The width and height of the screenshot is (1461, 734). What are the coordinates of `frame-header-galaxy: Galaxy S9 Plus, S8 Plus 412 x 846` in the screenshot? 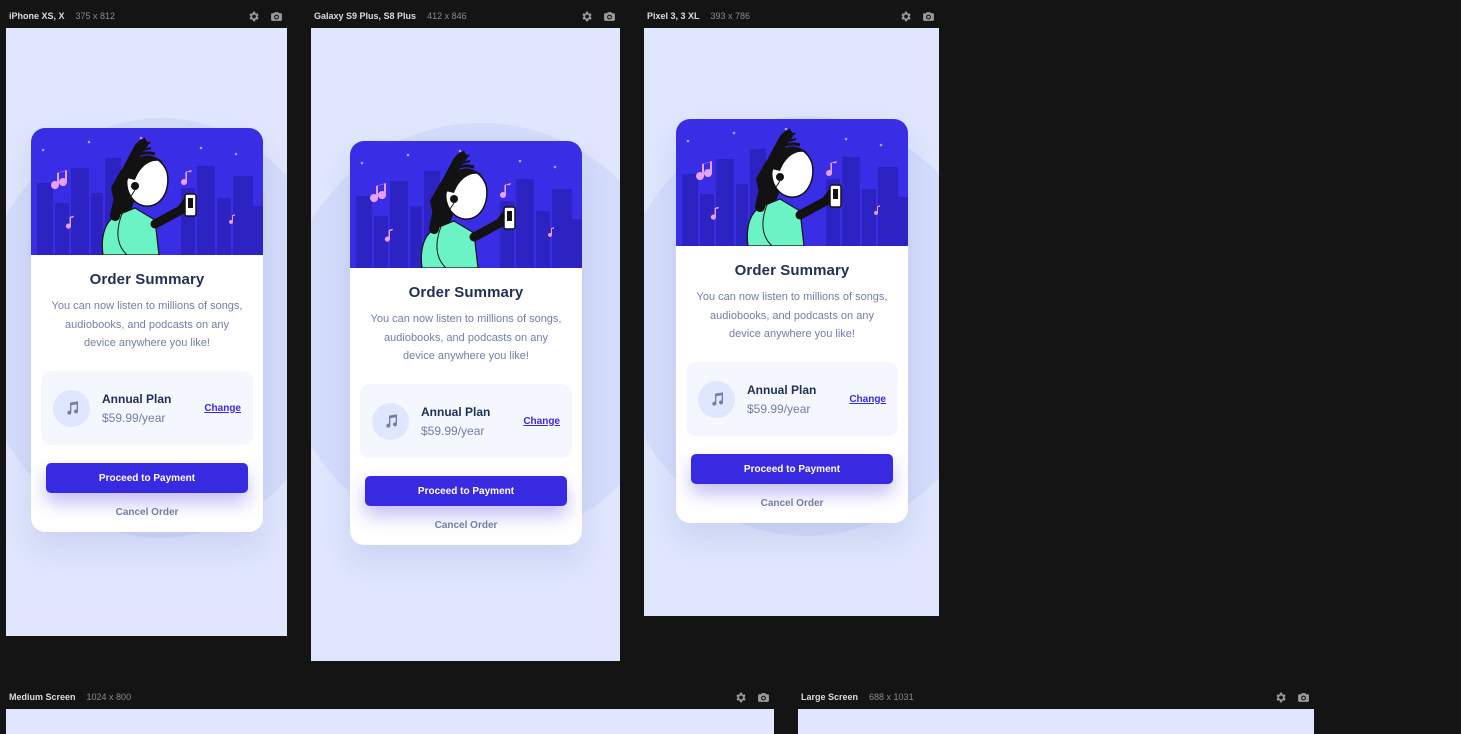 It's located at (390, 16).